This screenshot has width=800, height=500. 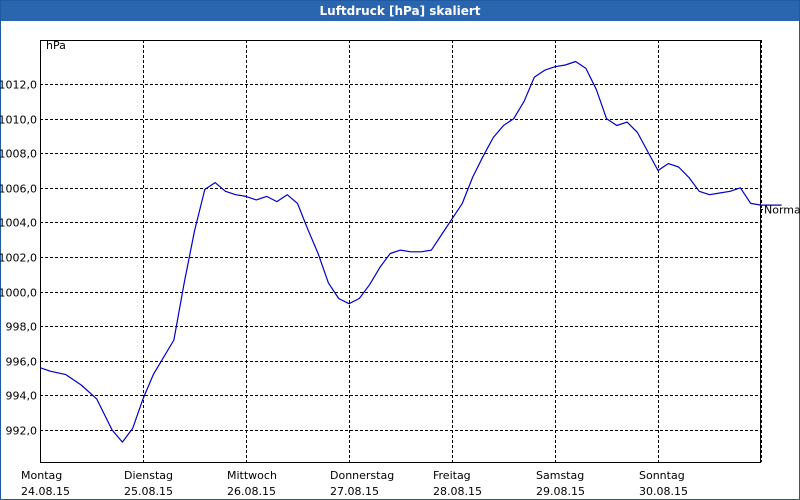 What do you see at coordinates (662, 475) in the screenshot?
I see `x-tick-day: Sonntag` at bounding box center [662, 475].